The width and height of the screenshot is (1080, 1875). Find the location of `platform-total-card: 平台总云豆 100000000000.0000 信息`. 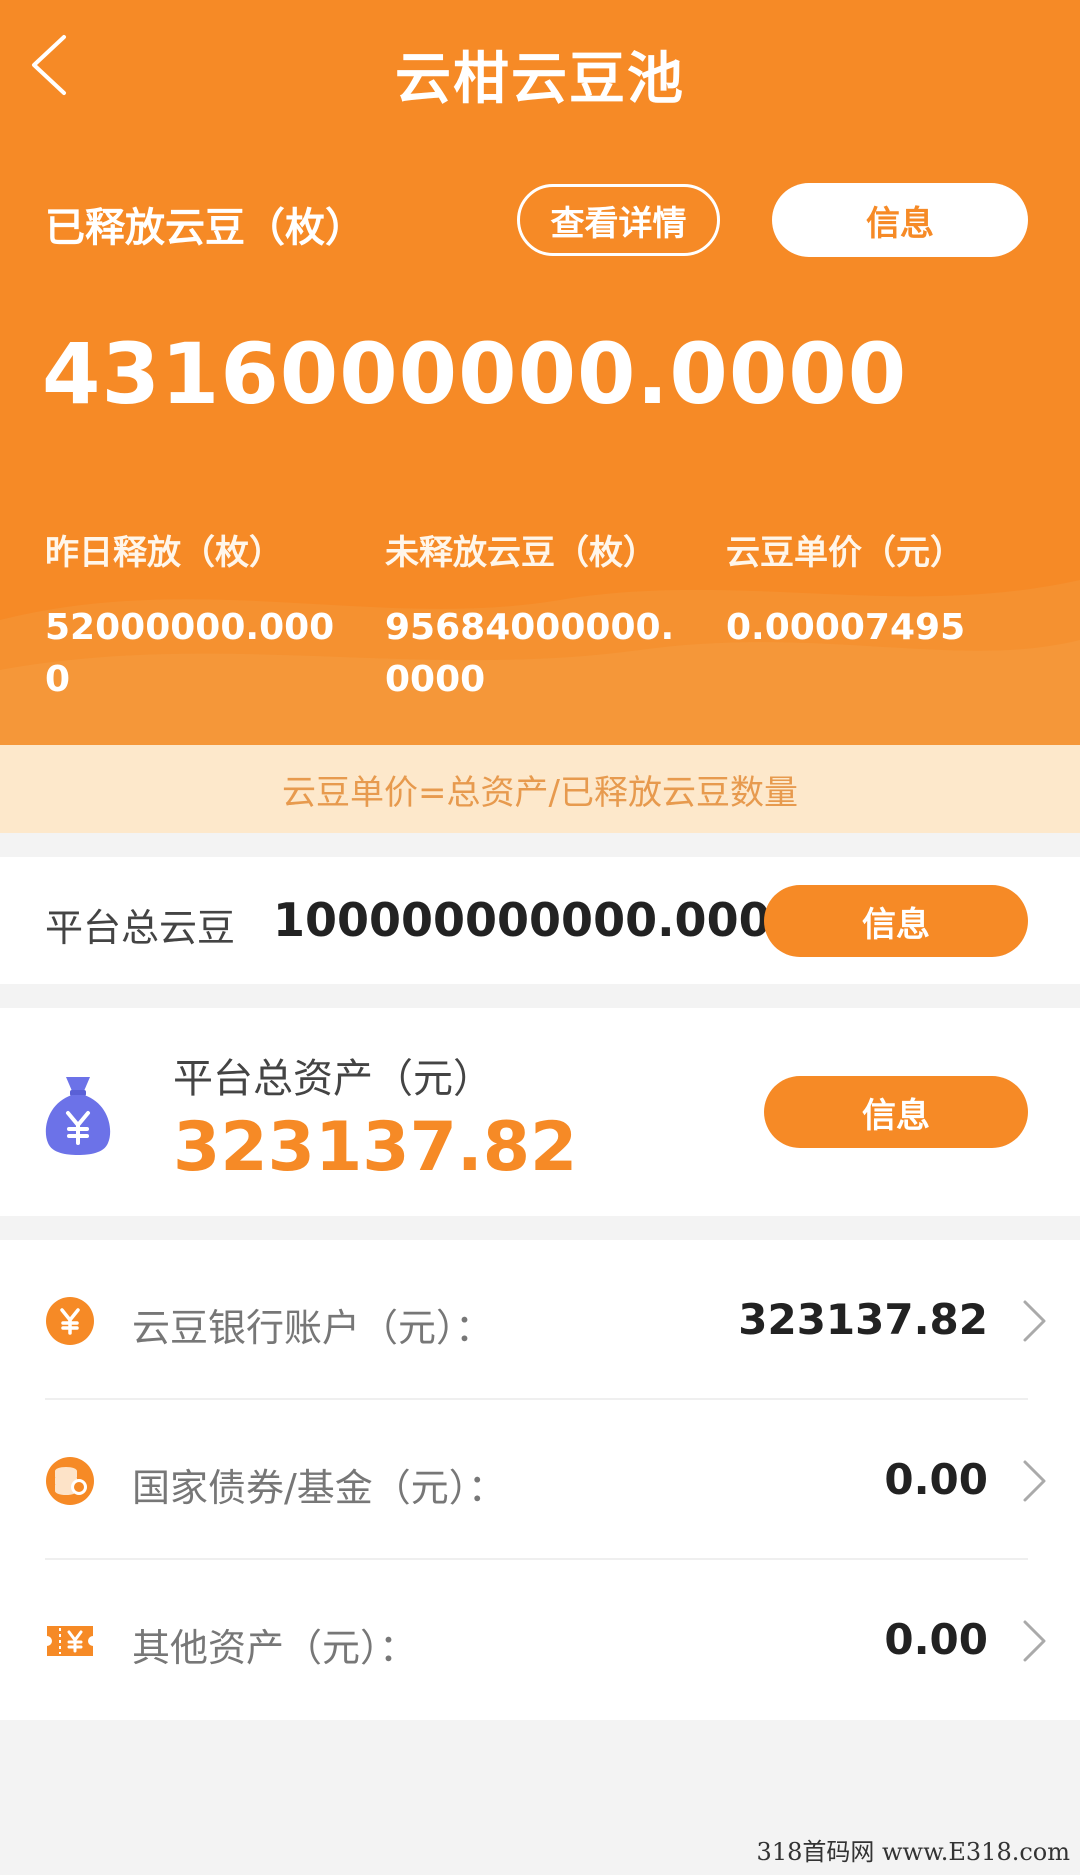

platform-total-card: 平台总云豆 100000000000.0000 信息 is located at coordinates (540, 920).